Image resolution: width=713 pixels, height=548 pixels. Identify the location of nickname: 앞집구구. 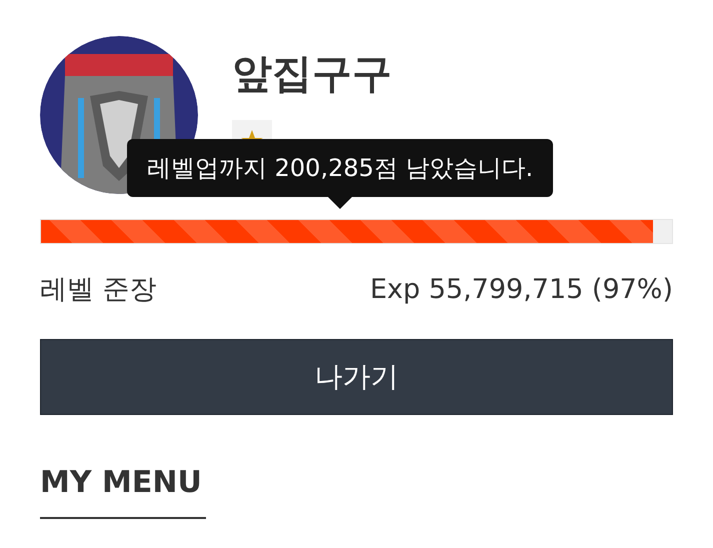
(312, 74).